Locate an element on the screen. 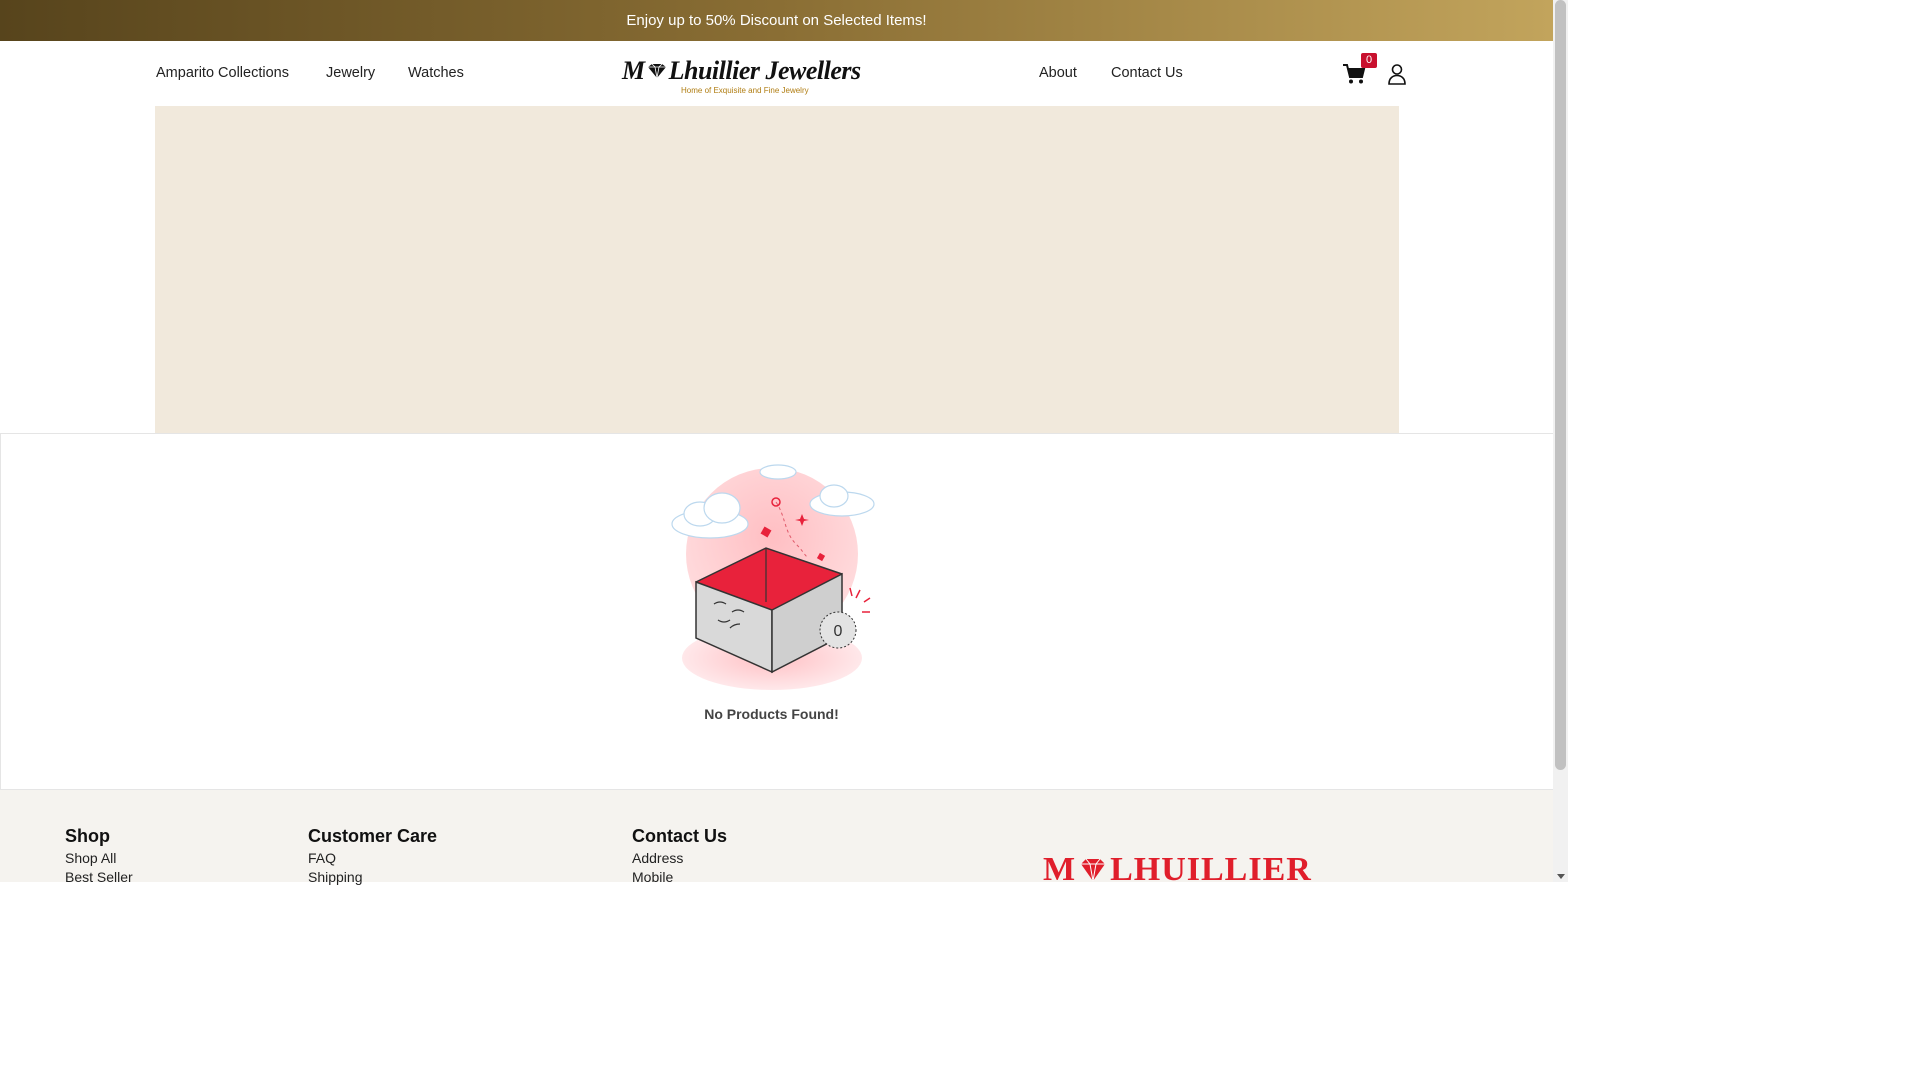 This screenshot has width=1920, height=1080. footer-contact-column: Contact Us Address Mobile is located at coordinates (679, 856).